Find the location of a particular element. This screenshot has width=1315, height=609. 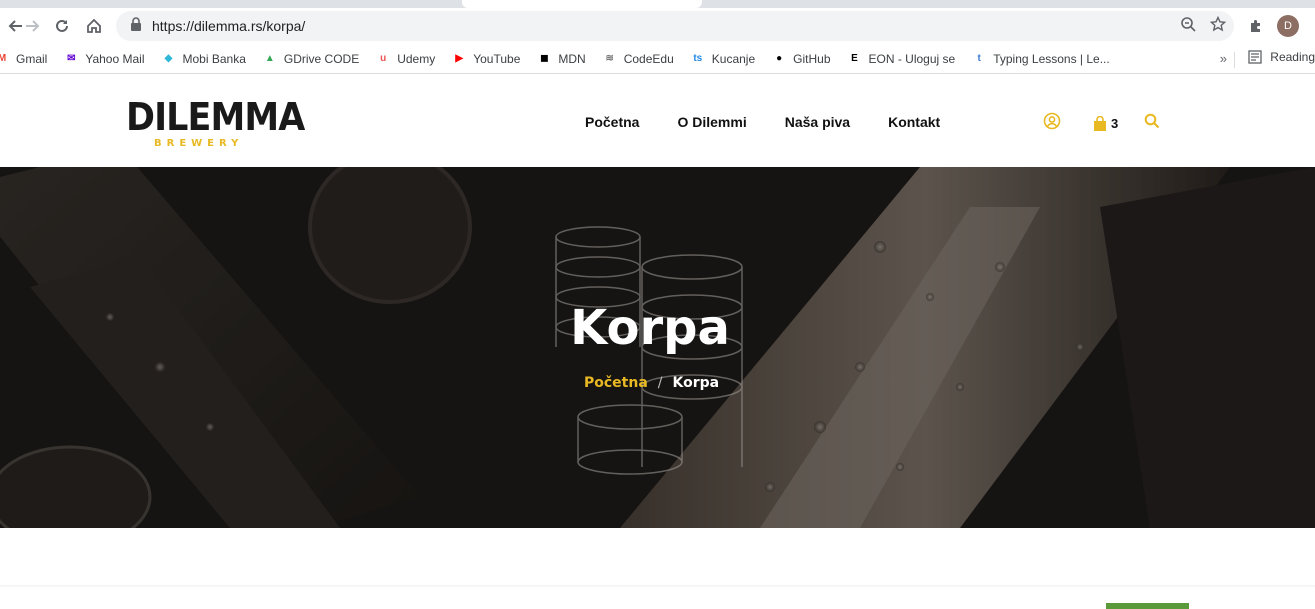

logo-subtitle: BREWERY is located at coordinates (199, 143).